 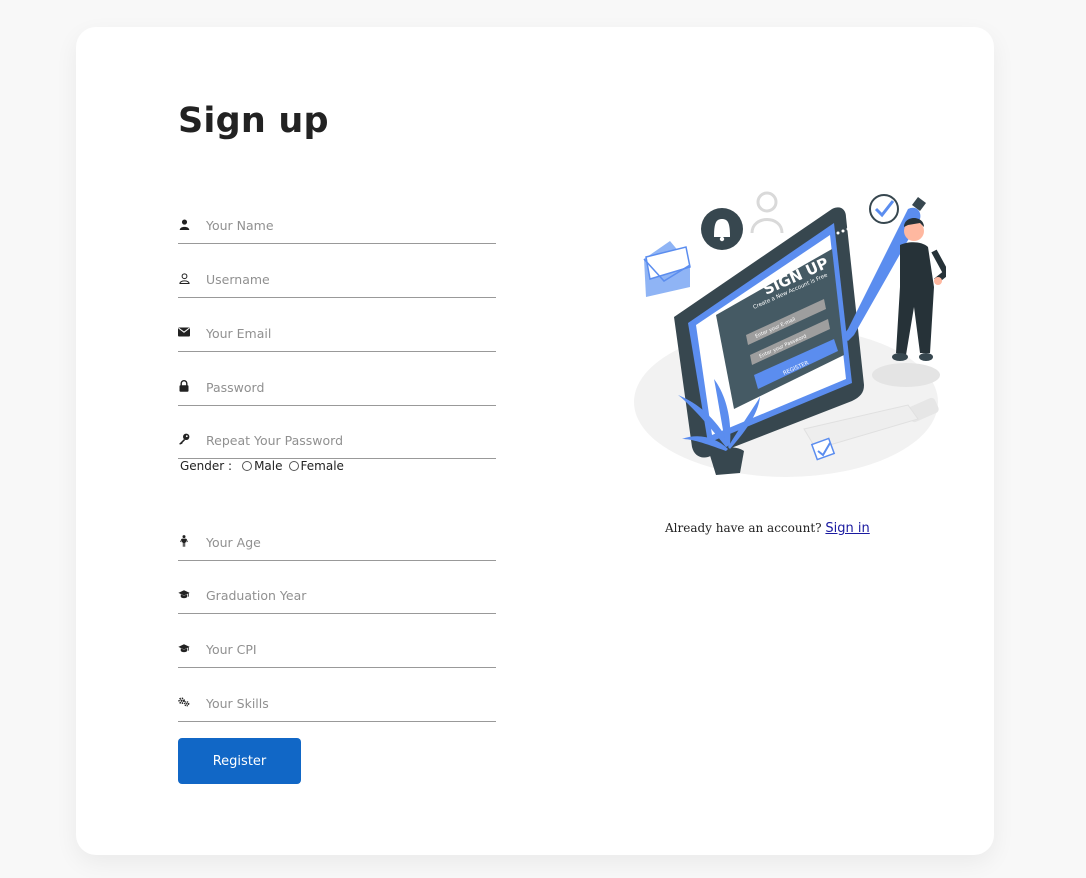 I want to click on user-outline-icon, so click(x=184, y=278).